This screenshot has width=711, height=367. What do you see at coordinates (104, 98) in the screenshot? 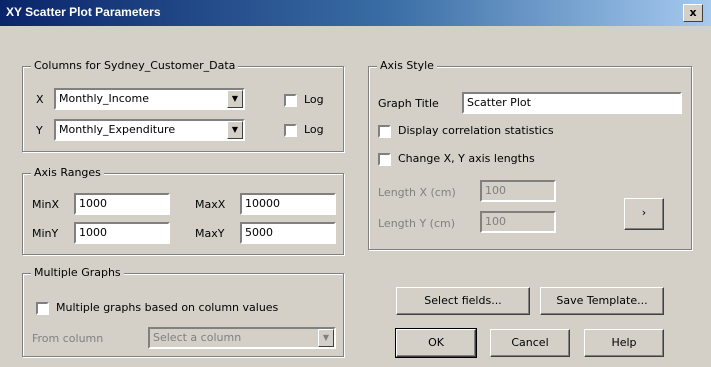
I see `x-column-value: Monthly_Income` at bounding box center [104, 98].